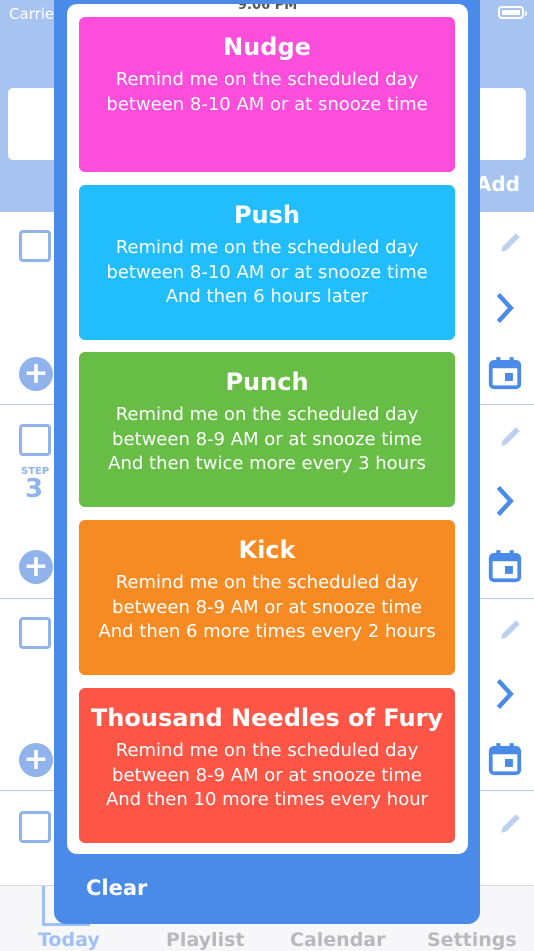  What do you see at coordinates (69, 940) in the screenshot?
I see `tab-today: Today` at bounding box center [69, 940].